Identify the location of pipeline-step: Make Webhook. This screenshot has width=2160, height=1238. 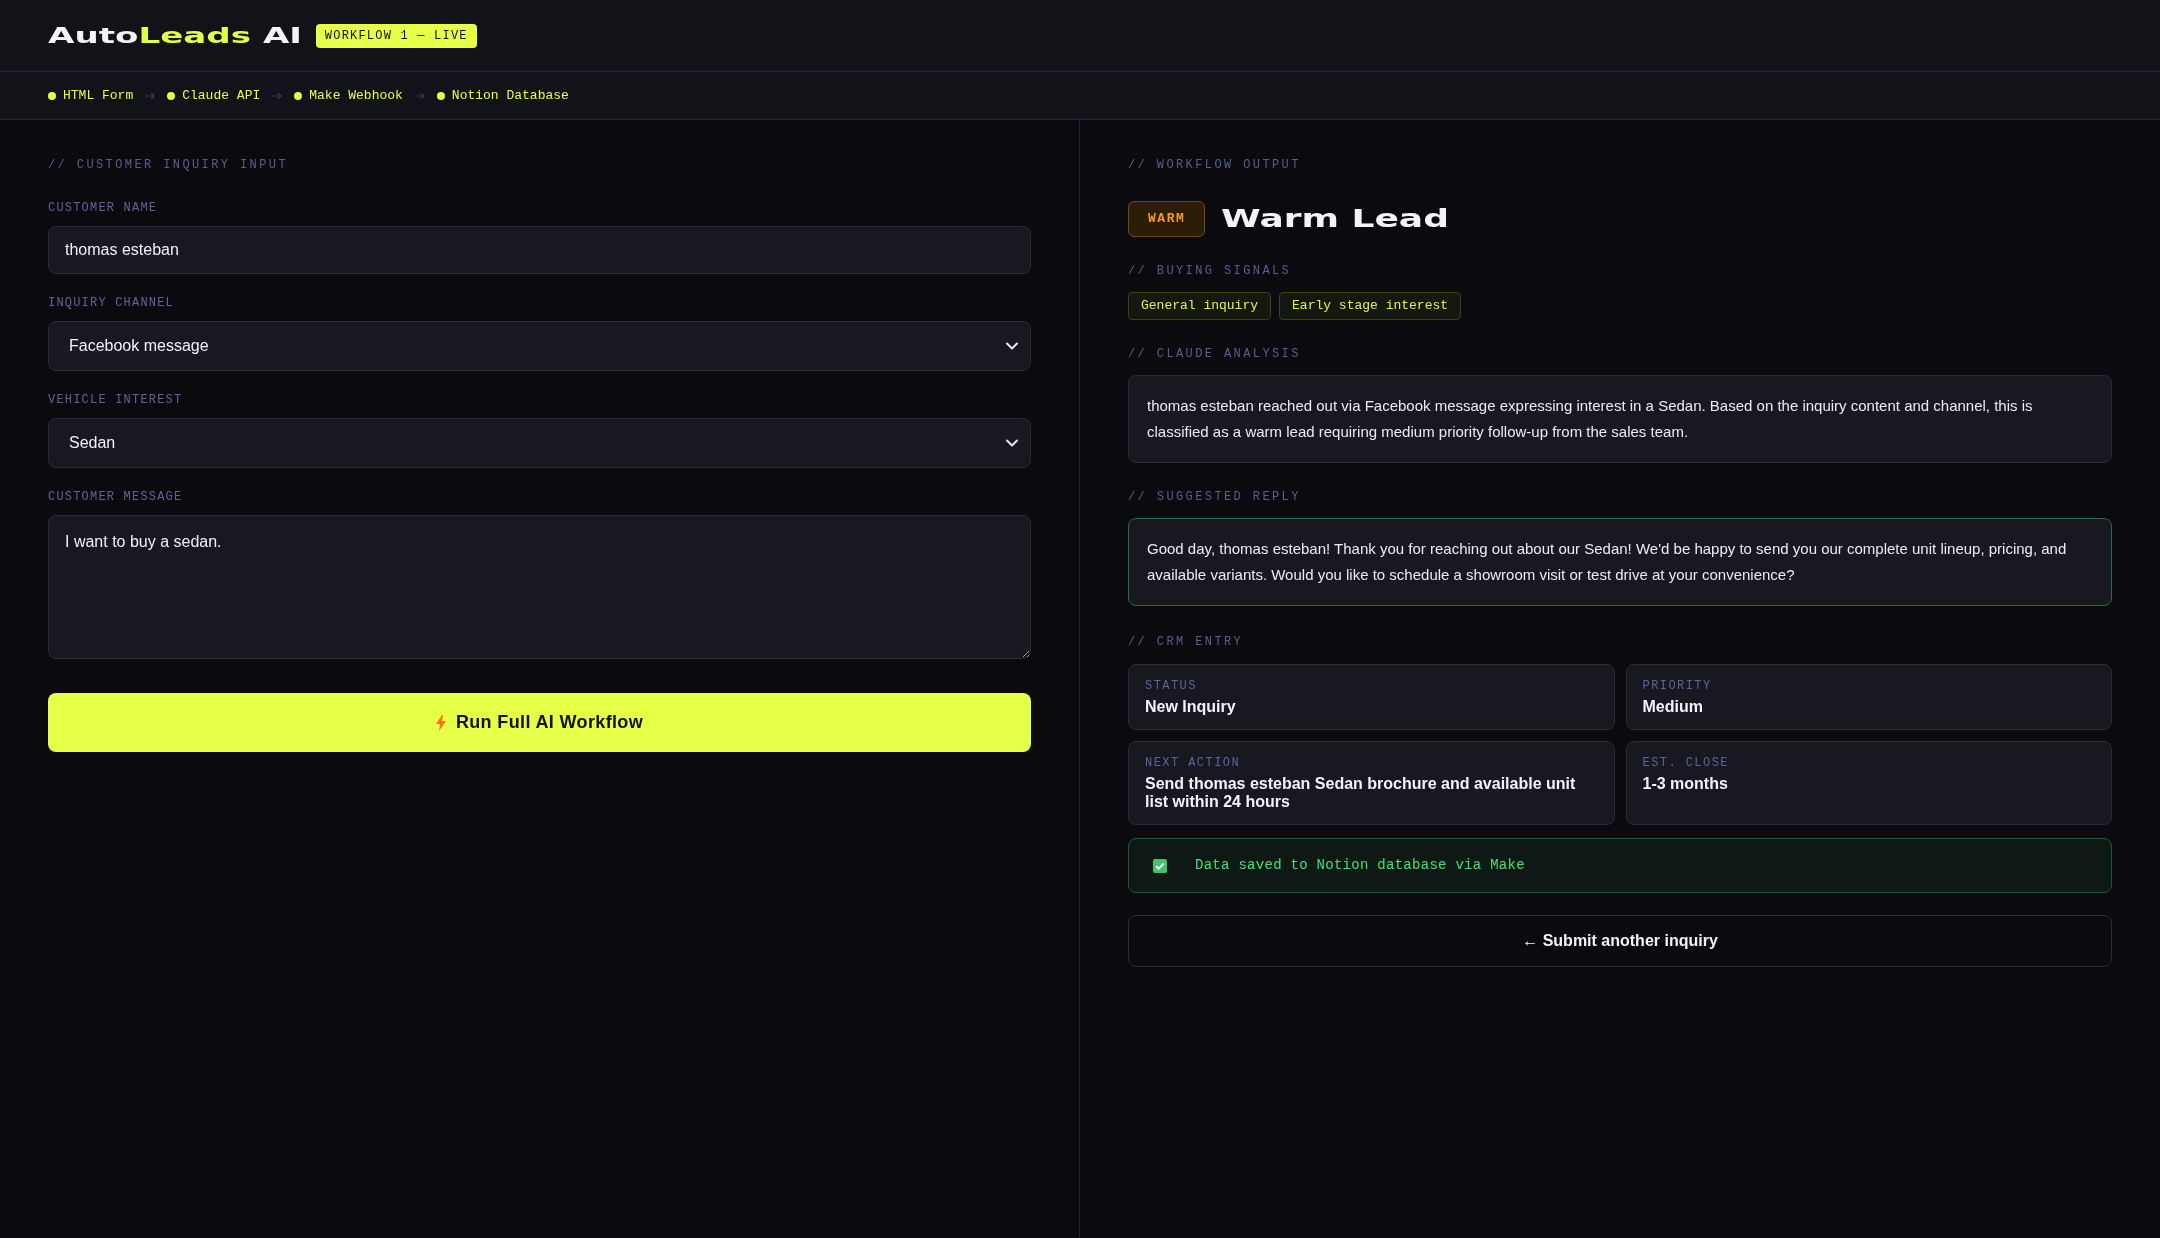
(356, 95).